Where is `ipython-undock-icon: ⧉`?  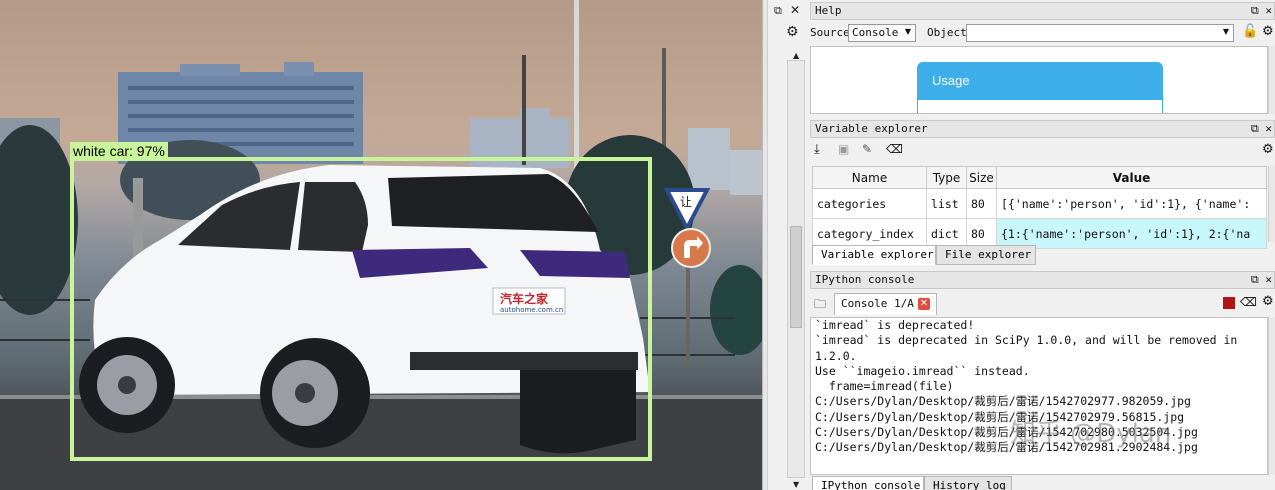 ipython-undock-icon: ⧉ is located at coordinates (1255, 279).